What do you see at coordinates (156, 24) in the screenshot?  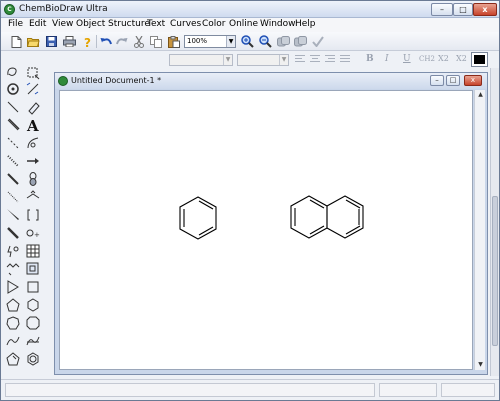 I see `menu-text: Text` at bounding box center [156, 24].